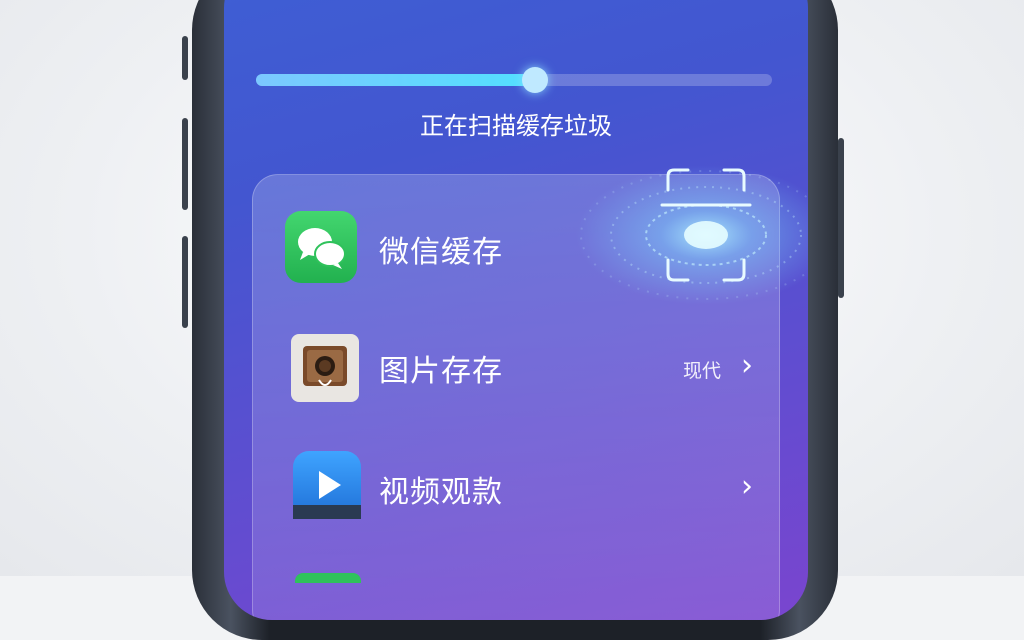 The image size is (1024, 640). Describe the element at coordinates (841, 218) in the screenshot. I see `power-button` at that location.